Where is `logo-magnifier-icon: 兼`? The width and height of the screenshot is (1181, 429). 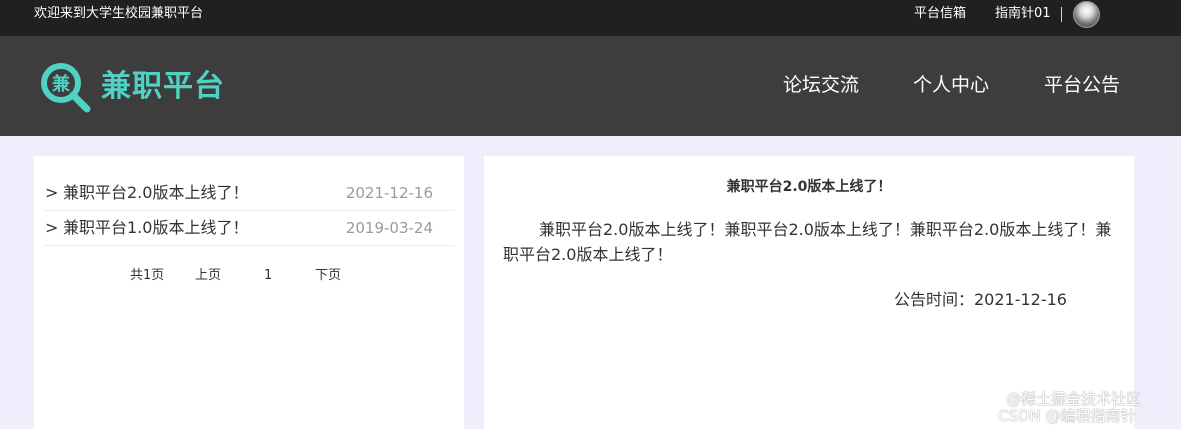 logo-magnifier-icon: 兼 is located at coordinates (66, 88).